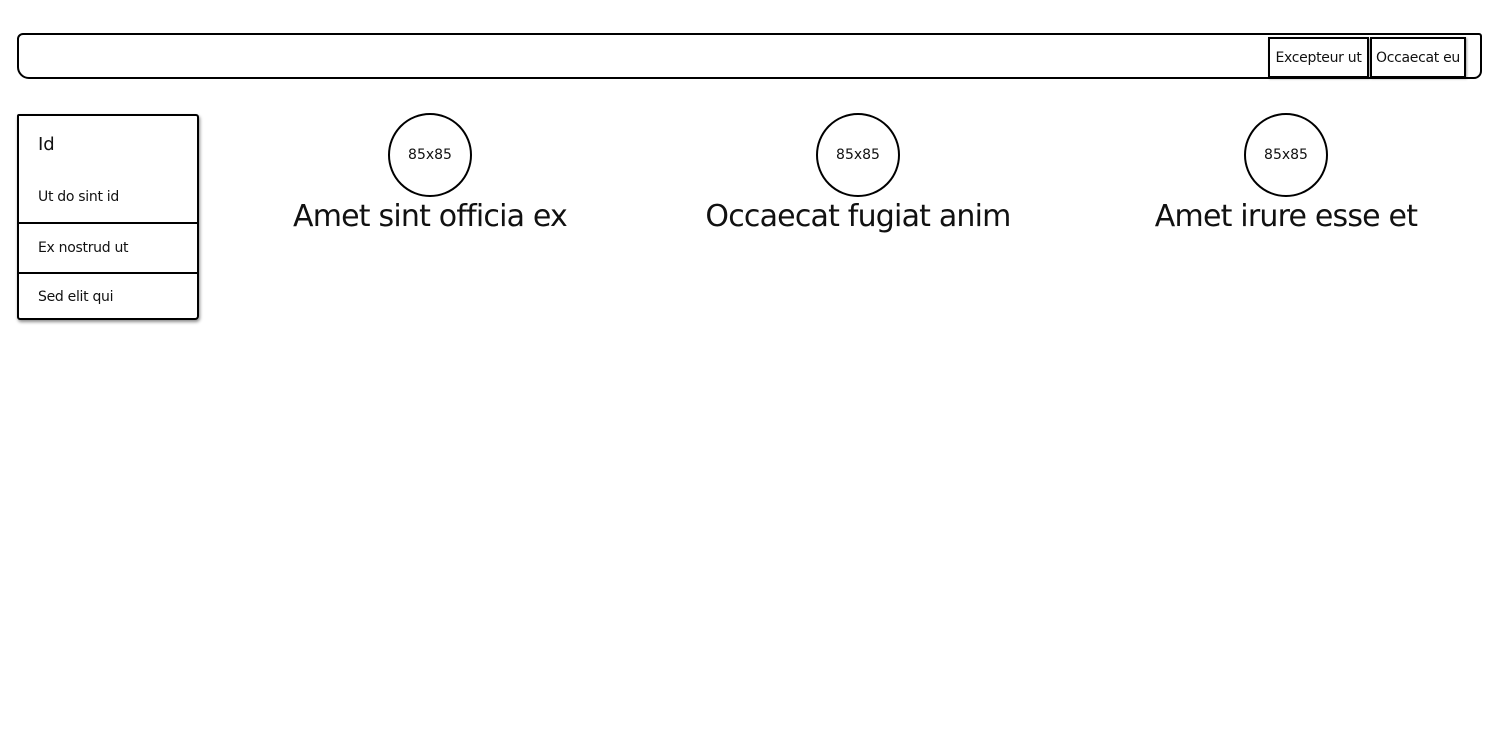 Image resolution: width=1500 pixels, height=752 pixels. Describe the element at coordinates (108, 197) in the screenshot. I see `sidebar-item-ut-do-sint-id: Ut do sint id` at that location.